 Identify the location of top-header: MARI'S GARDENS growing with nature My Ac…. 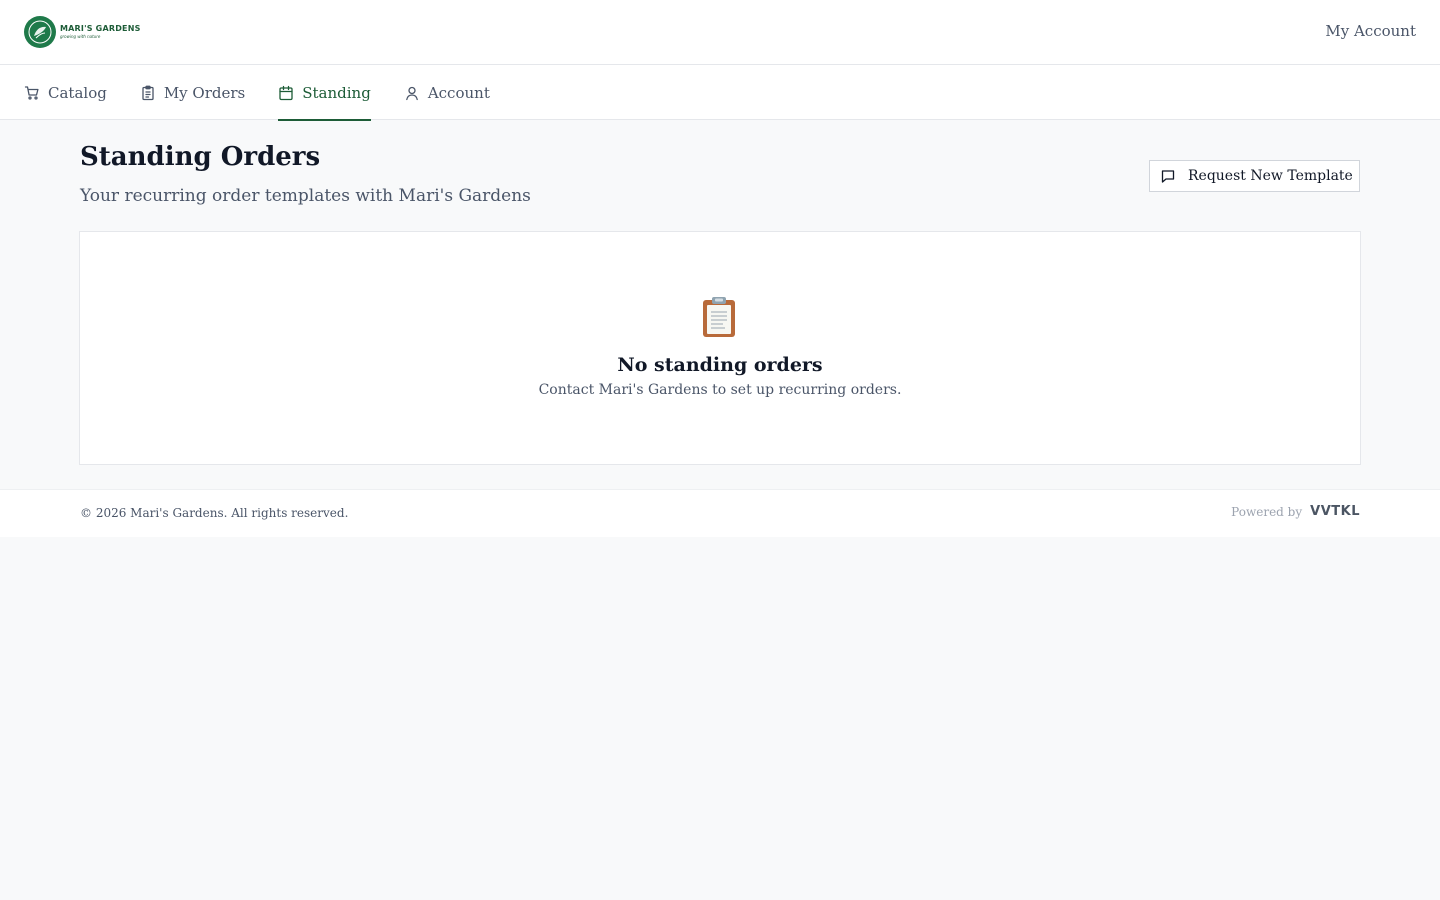
(720, 32).